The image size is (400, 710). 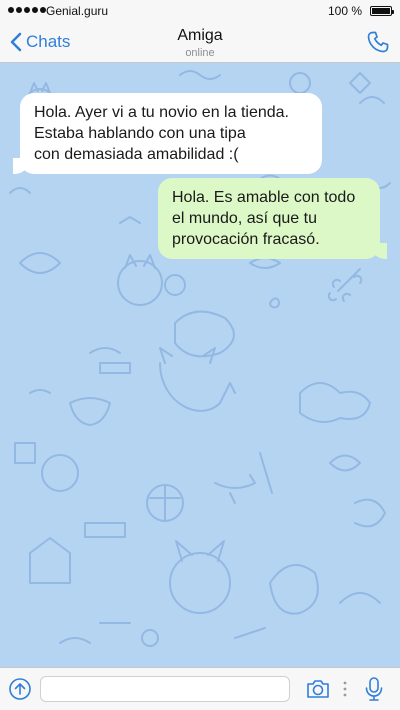 What do you see at coordinates (344, 11) in the screenshot?
I see `battery-percentage: 100 %` at bounding box center [344, 11].